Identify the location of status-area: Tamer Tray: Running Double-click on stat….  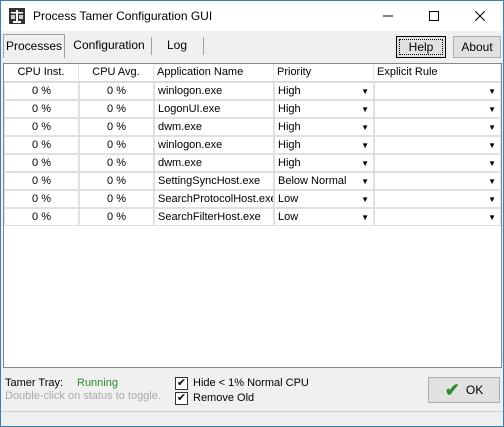
(252, 391).